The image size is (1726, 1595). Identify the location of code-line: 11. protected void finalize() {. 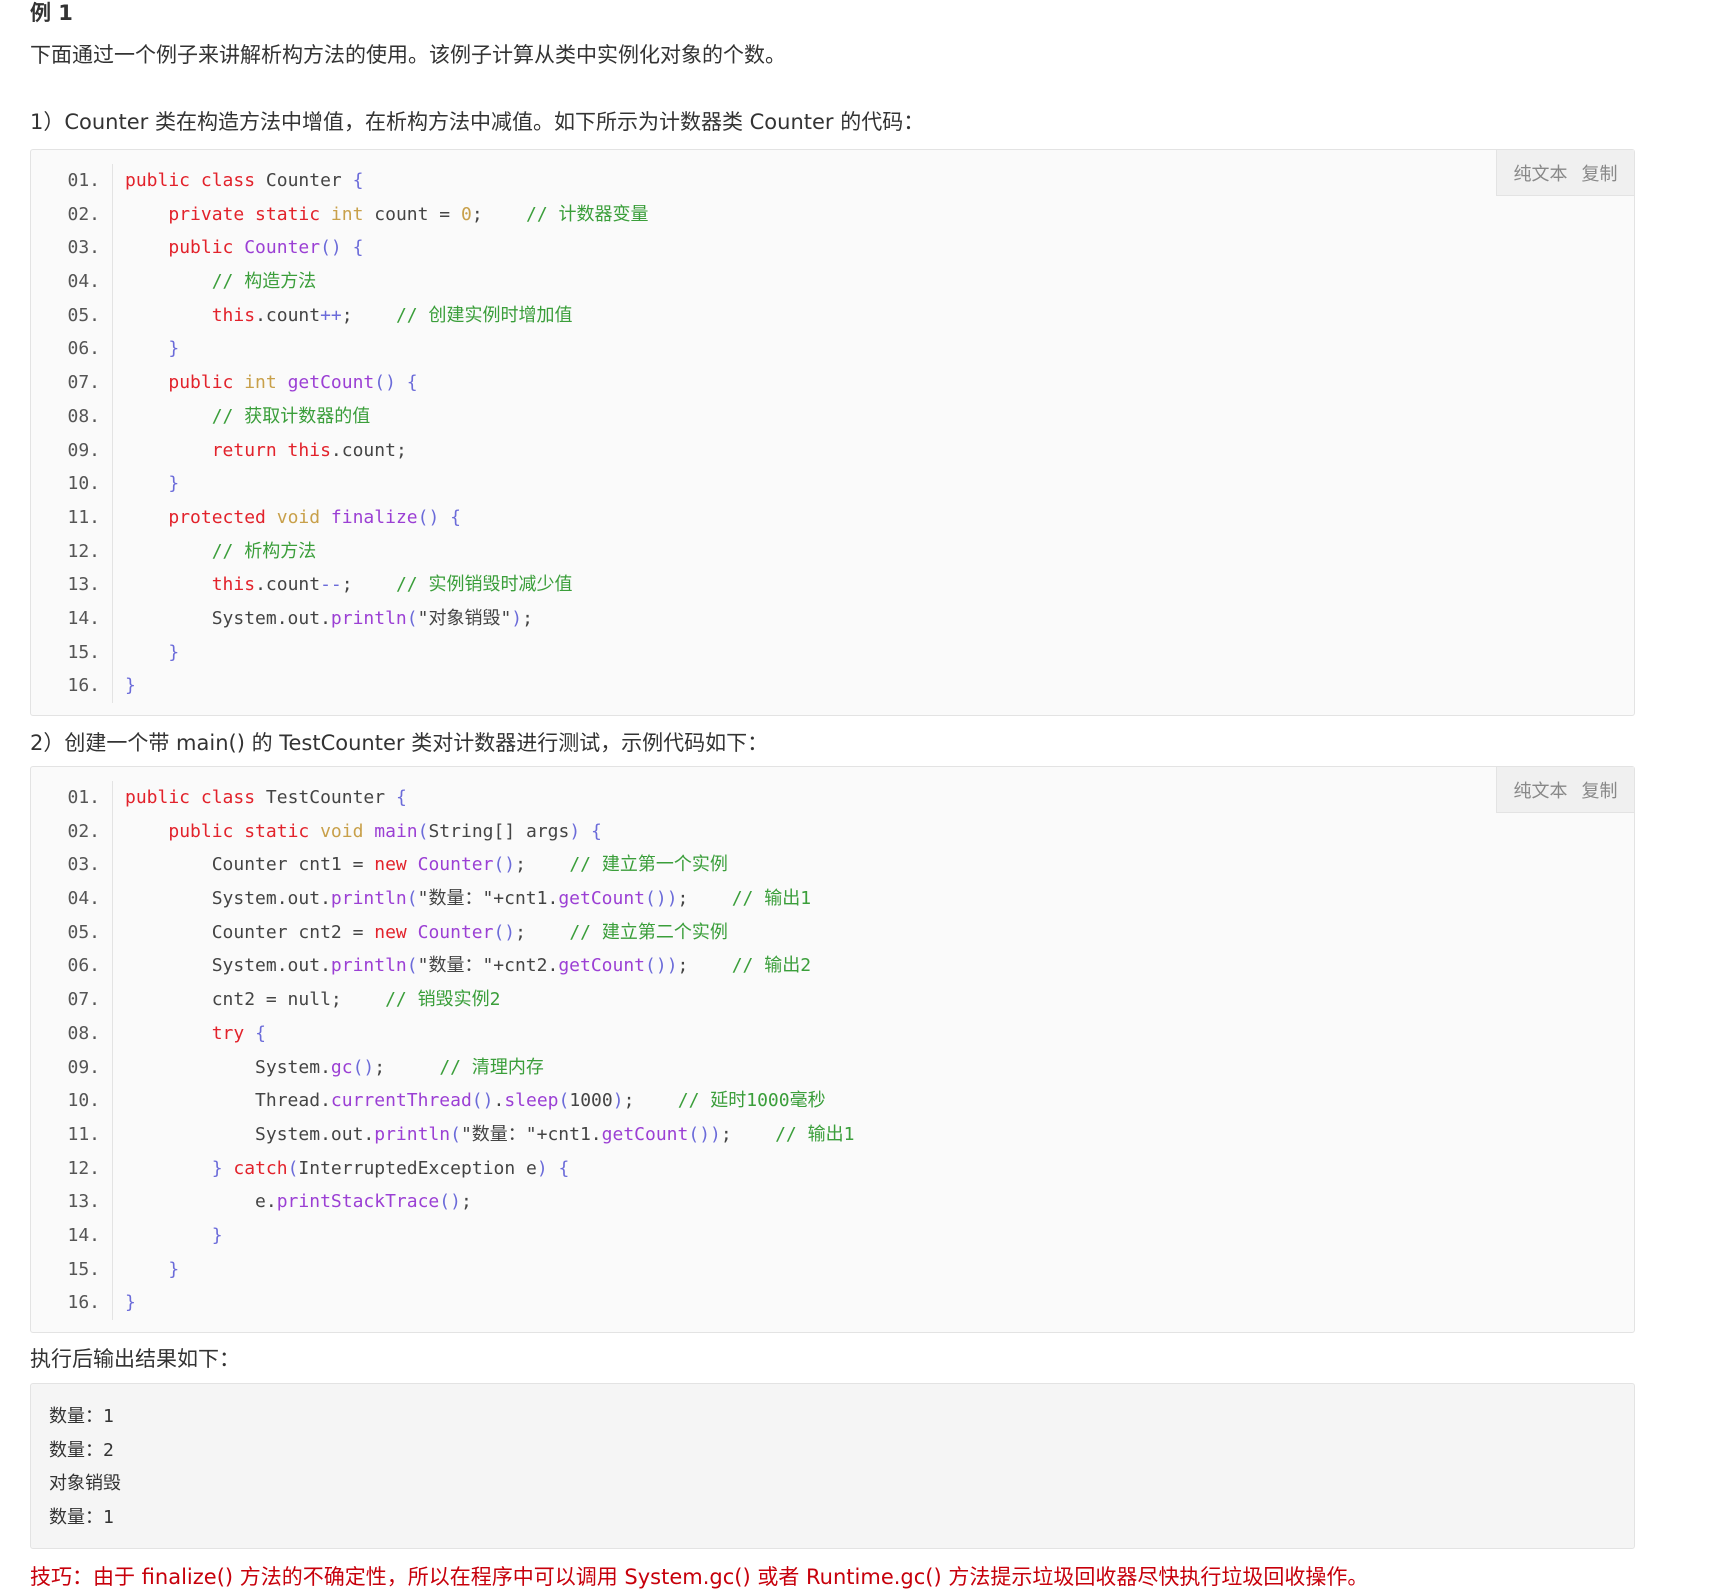
(832, 517).